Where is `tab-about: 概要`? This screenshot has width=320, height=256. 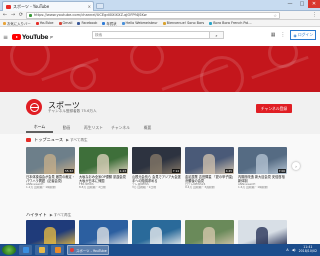 tab-about: 概要 is located at coordinates (147, 127).